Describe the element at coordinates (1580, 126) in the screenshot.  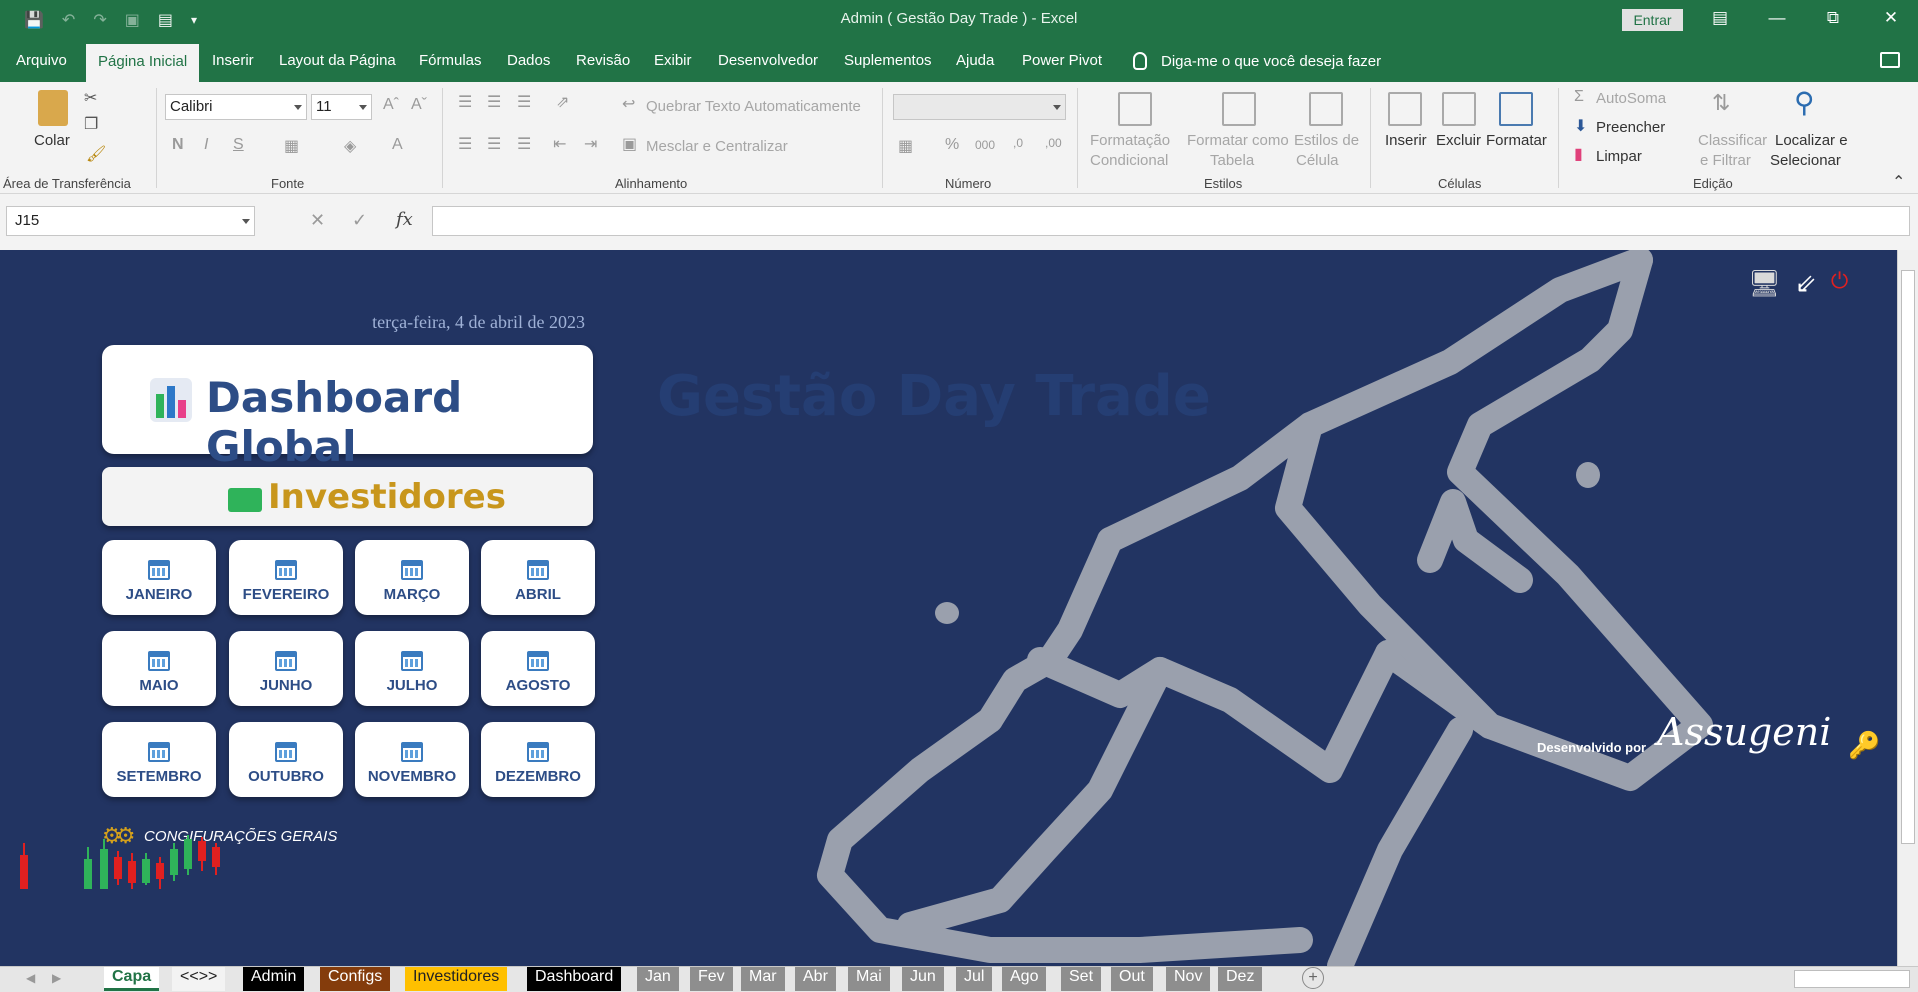
I see `fill-down-icon: ⬇` at that location.